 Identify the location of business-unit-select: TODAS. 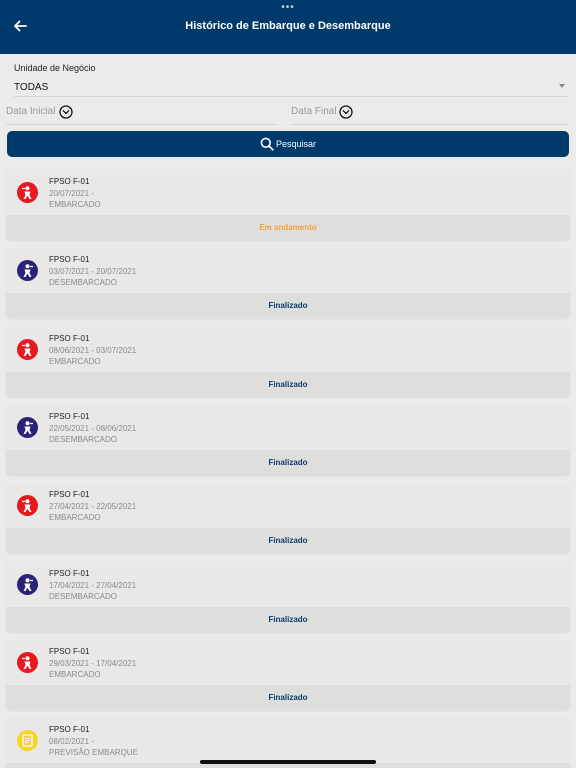
(291, 87).